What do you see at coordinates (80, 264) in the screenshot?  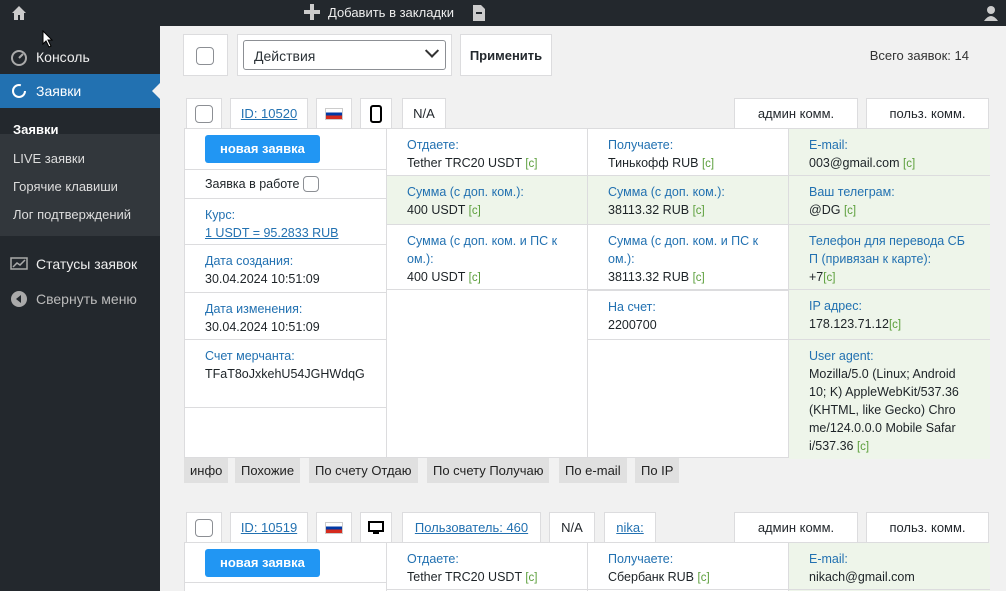 I see `sidebar-item-statuses: Статусы заявок` at bounding box center [80, 264].